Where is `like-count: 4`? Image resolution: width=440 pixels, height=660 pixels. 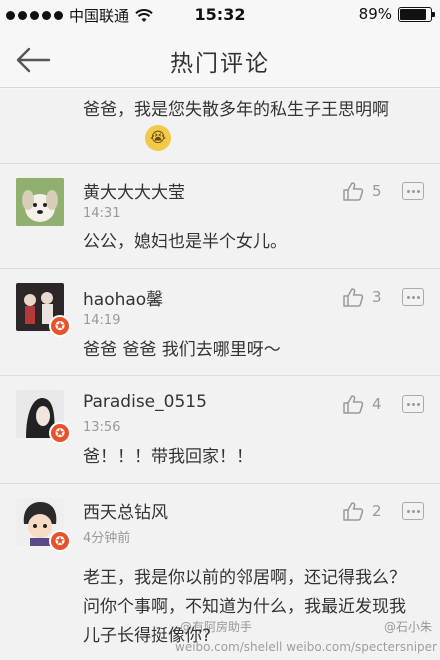 like-count: 4 is located at coordinates (377, 404).